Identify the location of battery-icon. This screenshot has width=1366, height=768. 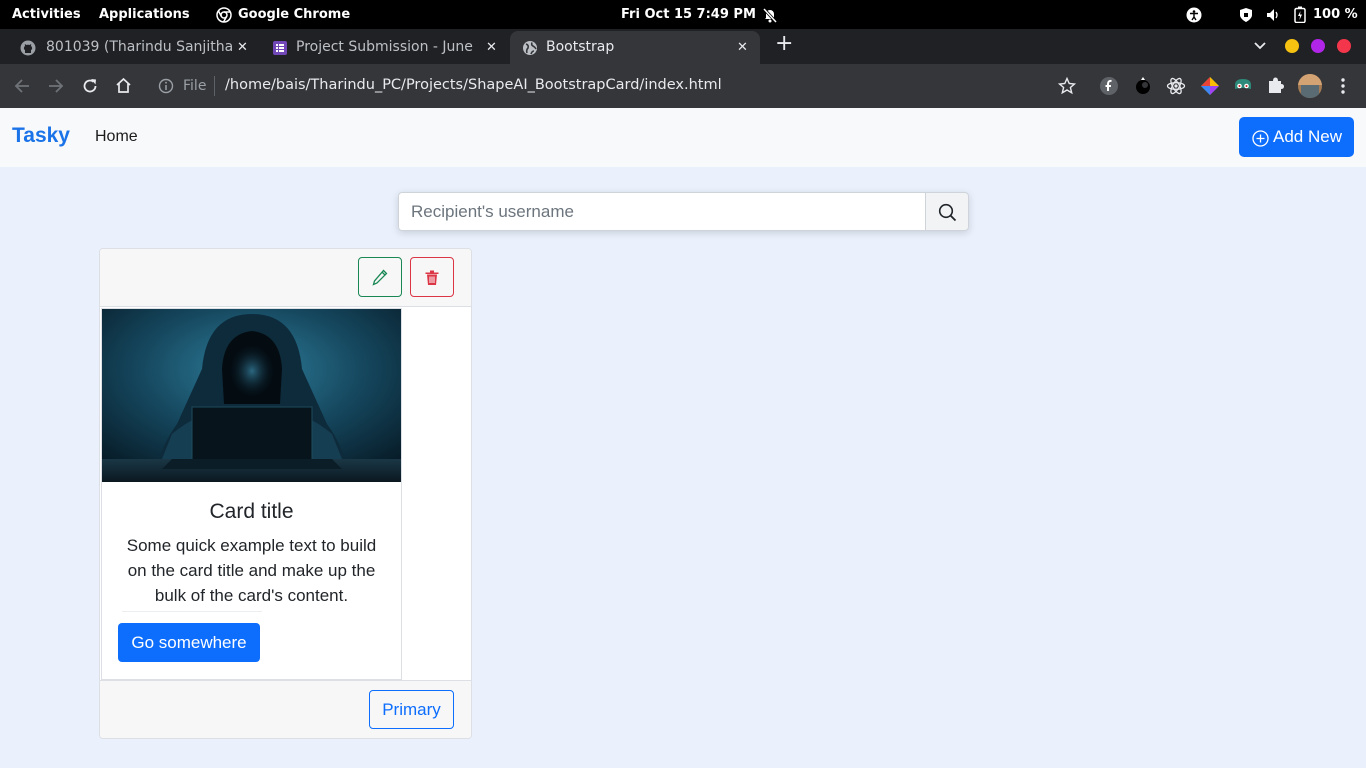
(1300, 14).